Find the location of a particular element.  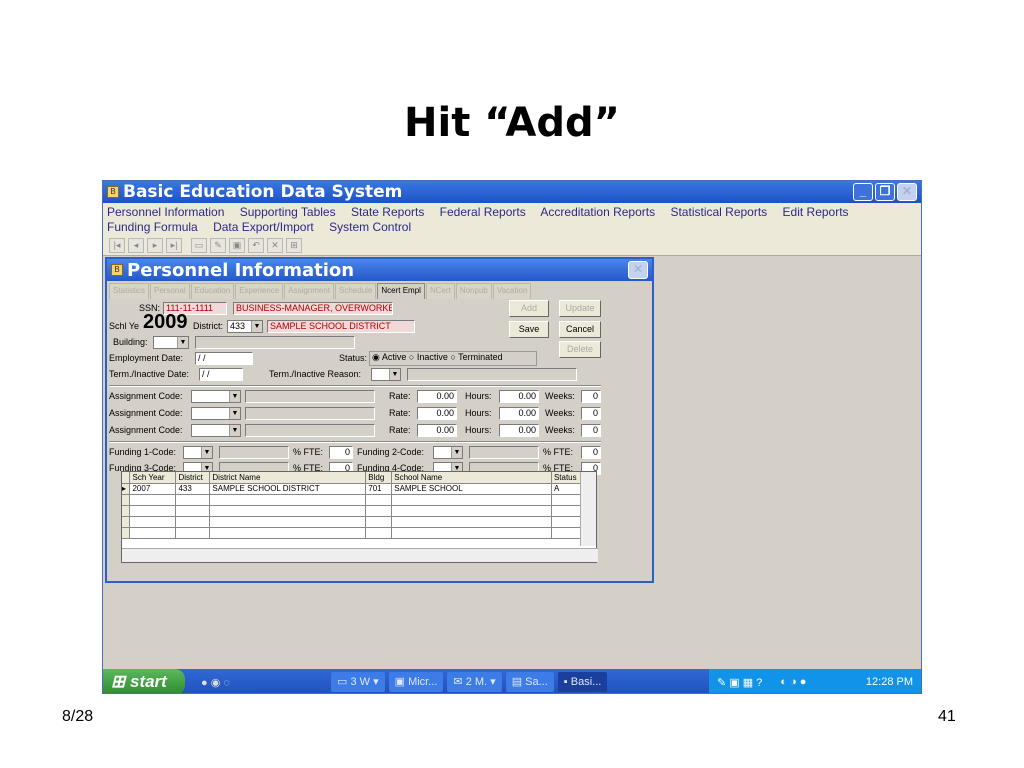

district-name-field: SAMPLE SCHOOL DISTRICT is located at coordinates (341, 326).